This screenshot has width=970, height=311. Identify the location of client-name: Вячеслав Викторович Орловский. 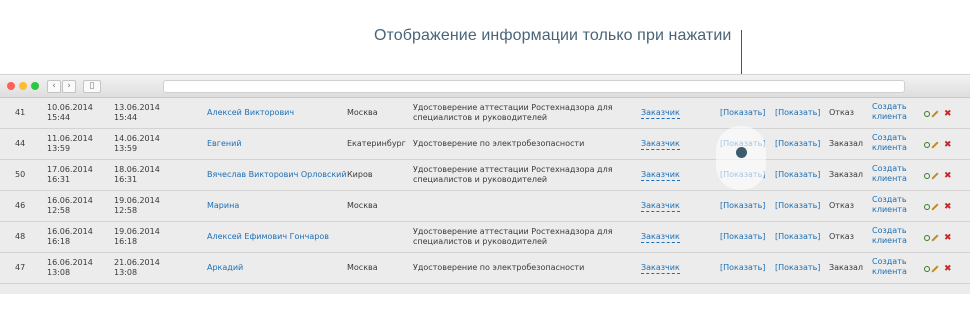
(277, 175).